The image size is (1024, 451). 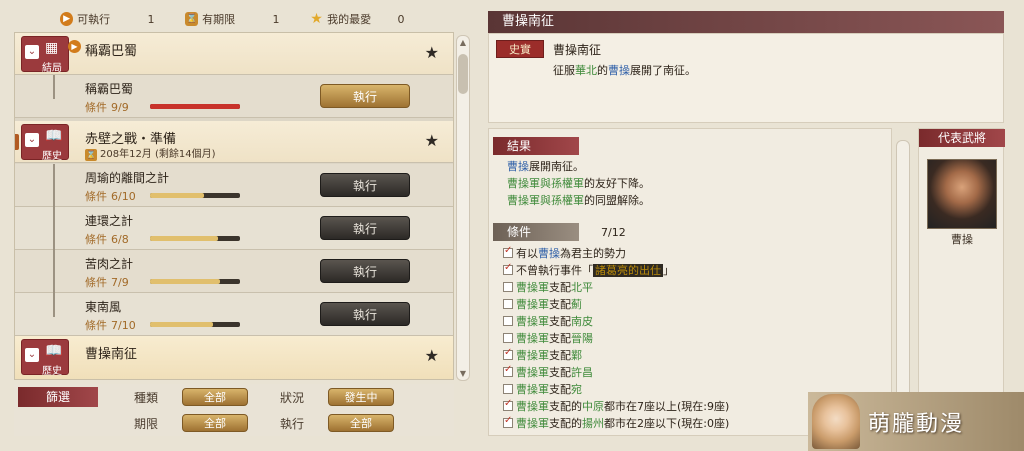 I want to click on list-scrollbar: ▲ ▼, so click(x=463, y=208).